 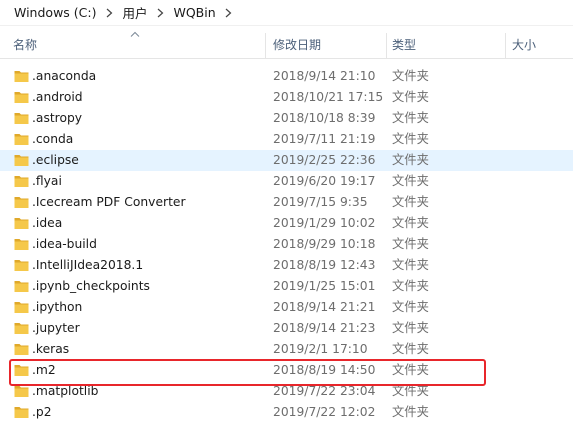 I want to click on file-row: .matplotlib 2019/7/22 23:04 文件夹, so click(x=286, y=391).